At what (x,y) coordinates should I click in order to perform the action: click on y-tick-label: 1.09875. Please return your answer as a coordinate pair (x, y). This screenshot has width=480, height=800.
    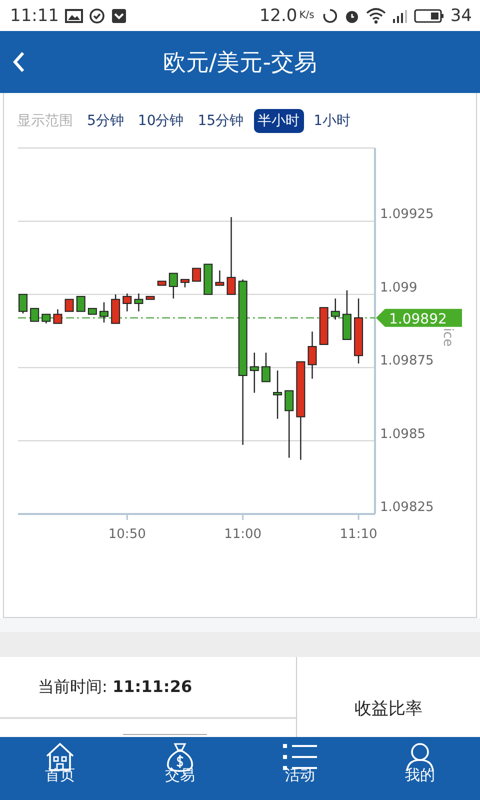
    Looking at the image, I should click on (407, 361).